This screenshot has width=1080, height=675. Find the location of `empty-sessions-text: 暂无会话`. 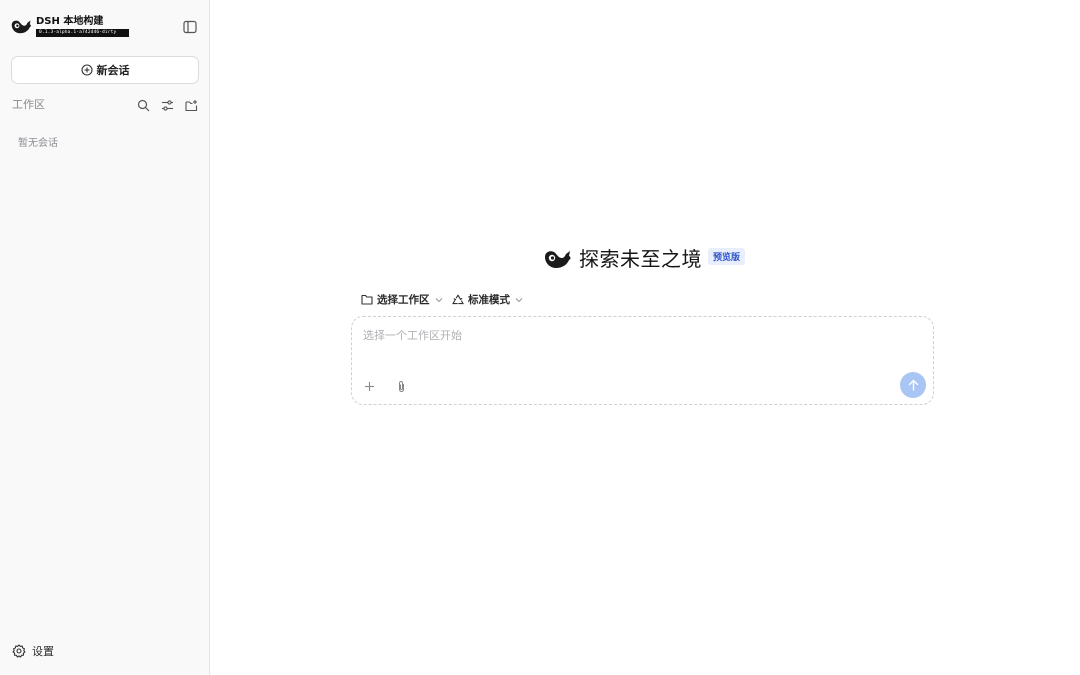

empty-sessions-text: 暂无会话 is located at coordinates (38, 143).